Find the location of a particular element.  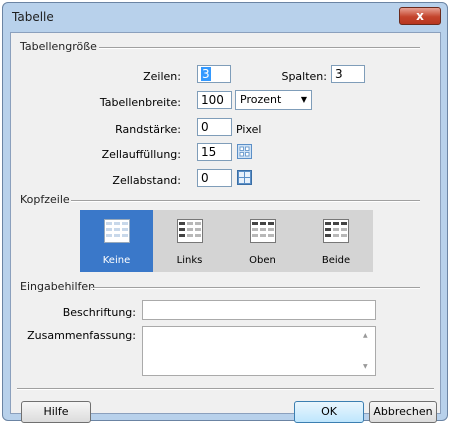

close-icon: x is located at coordinates (420, 16).